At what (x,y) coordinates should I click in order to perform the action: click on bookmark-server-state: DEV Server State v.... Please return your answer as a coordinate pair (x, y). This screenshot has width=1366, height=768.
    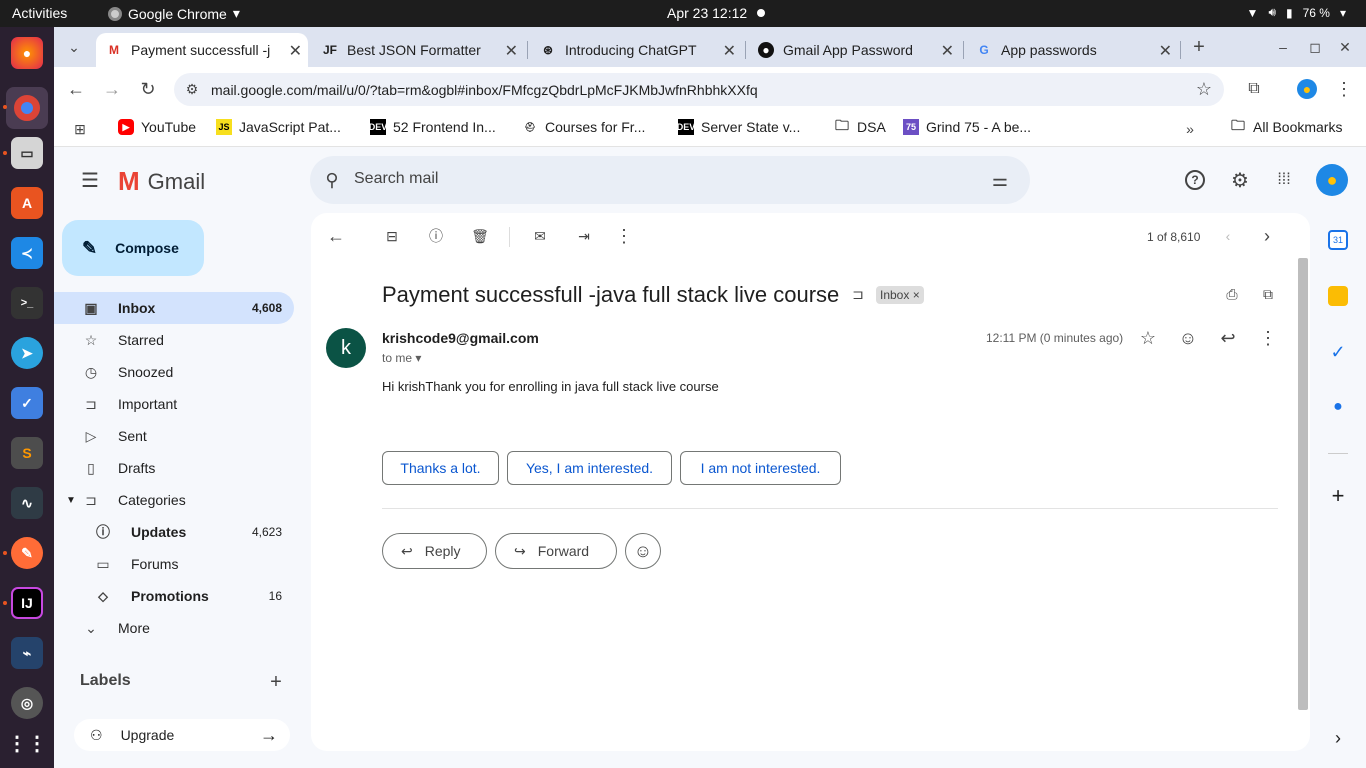
    Looking at the image, I should click on (738, 127).